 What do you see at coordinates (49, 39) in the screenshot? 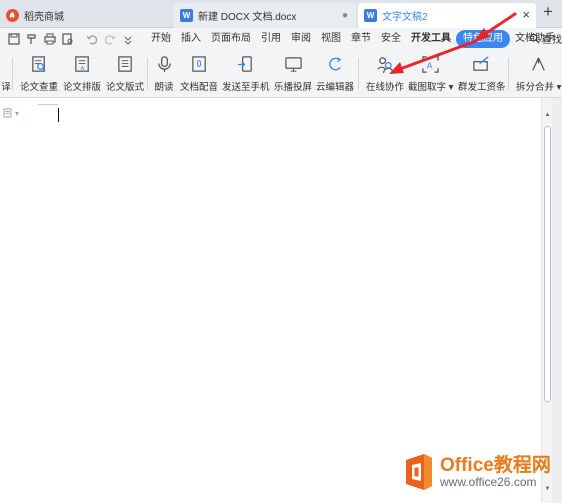
I see `print-icon` at bounding box center [49, 39].